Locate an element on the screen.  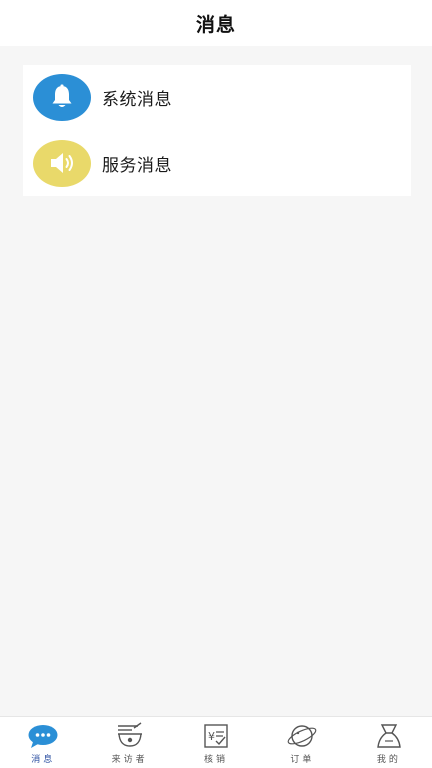
visitor-icon is located at coordinates (130, 736).